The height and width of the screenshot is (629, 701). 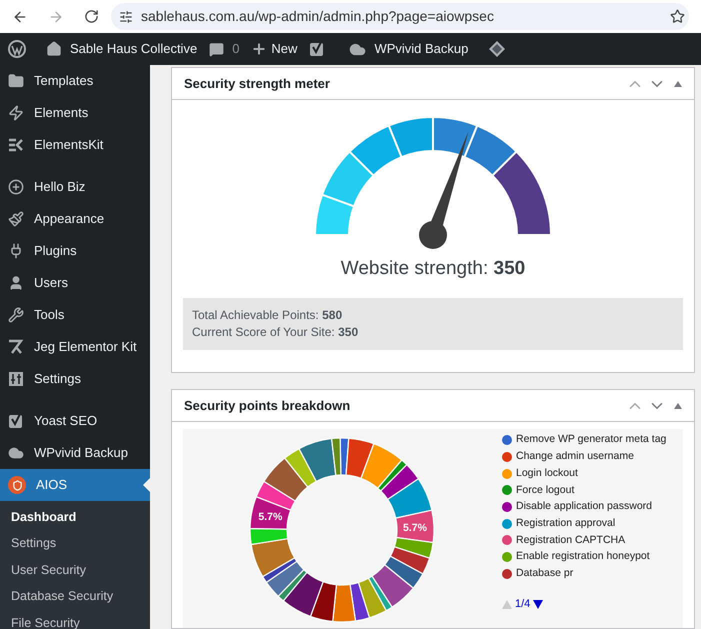 What do you see at coordinates (677, 16) in the screenshot?
I see `bookmark-star-icon` at bounding box center [677, 16].